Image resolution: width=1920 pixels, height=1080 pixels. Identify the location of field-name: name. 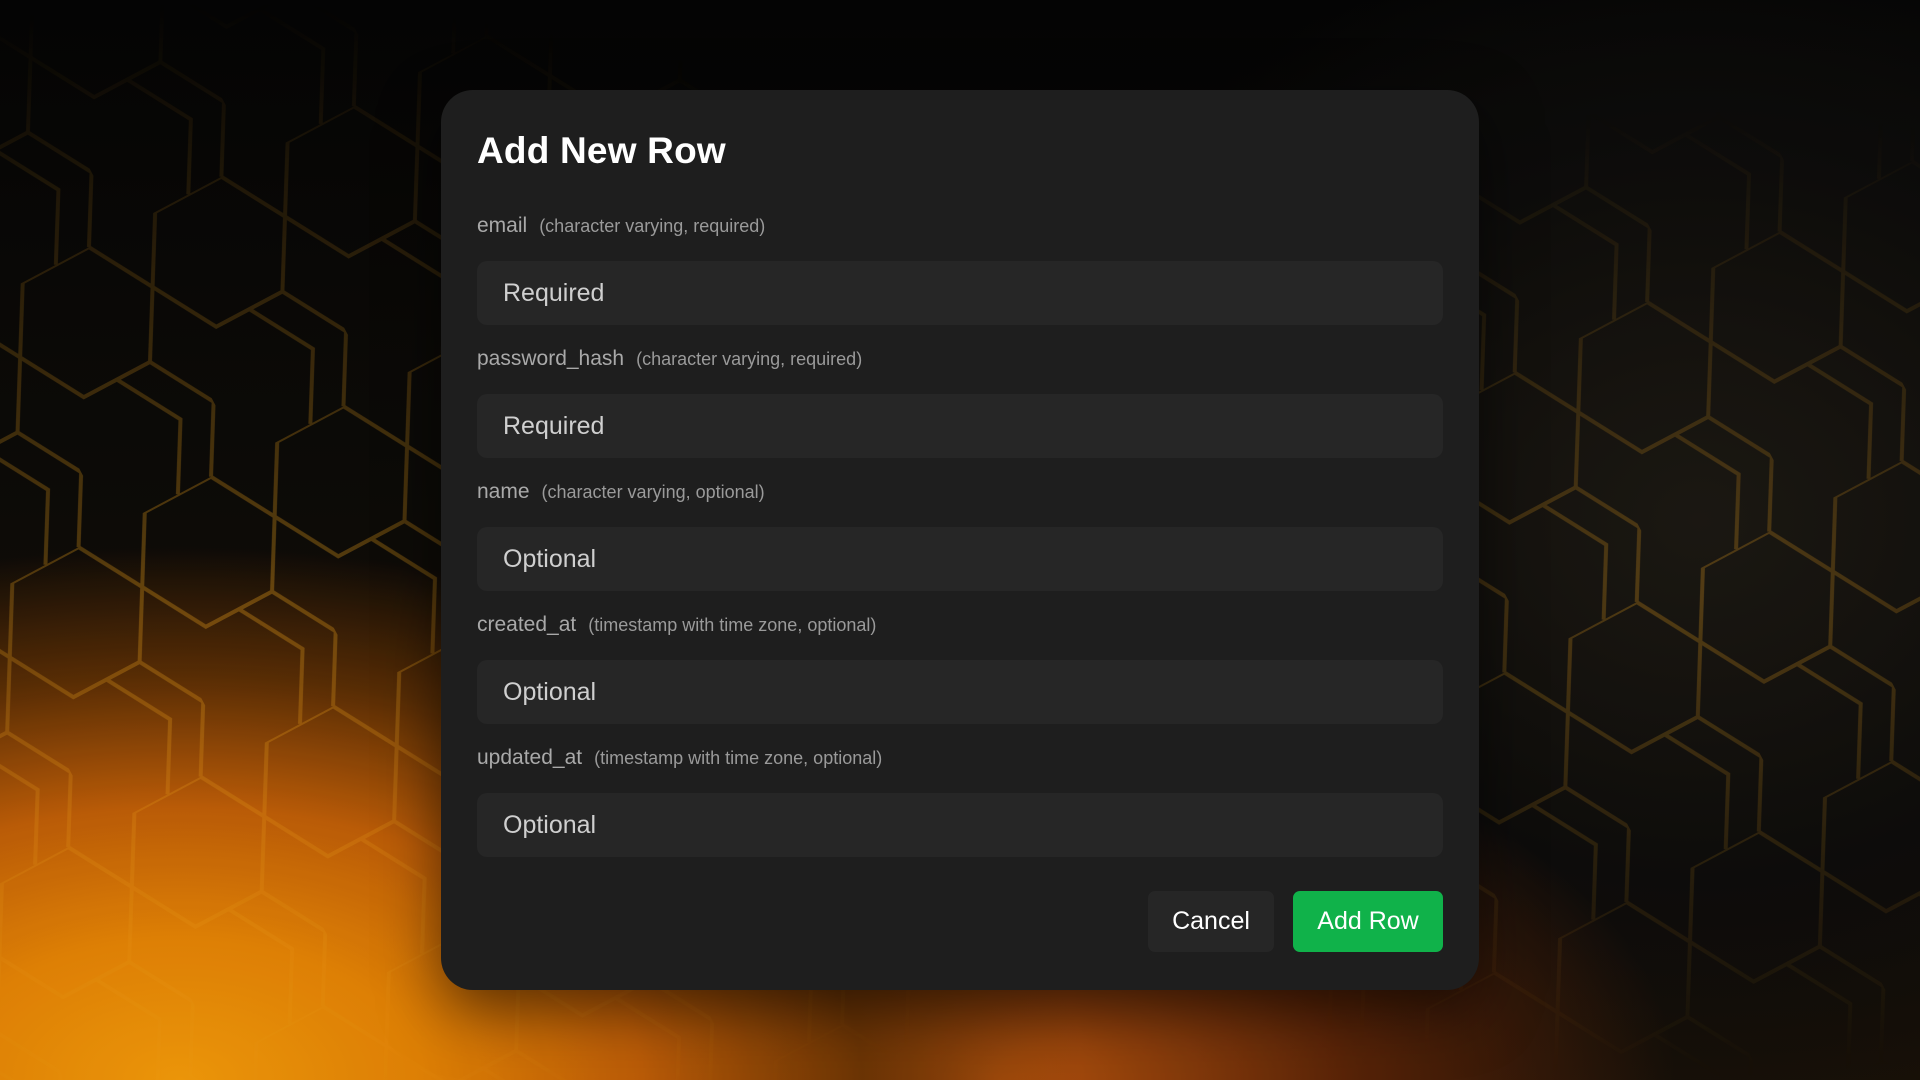
(503, 491).